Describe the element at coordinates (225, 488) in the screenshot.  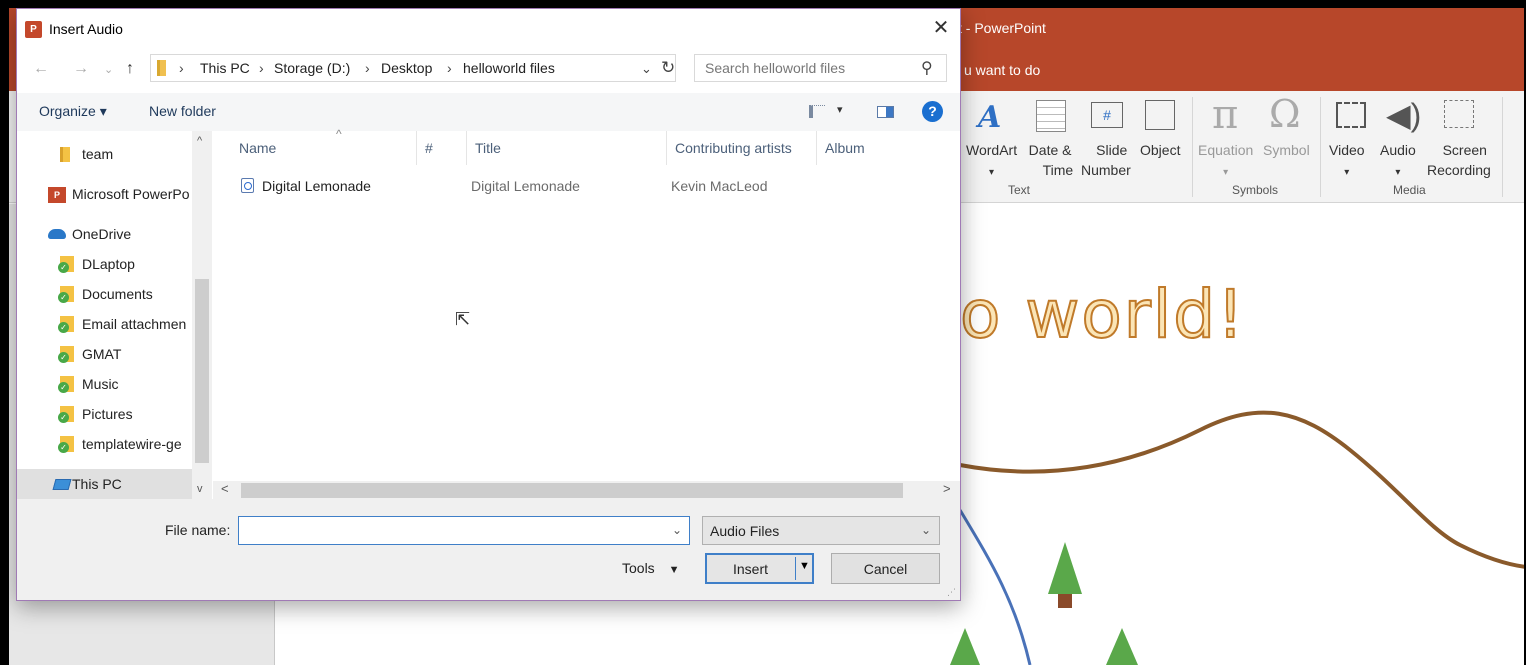
I see `chevron-left-icon: <` at that location.